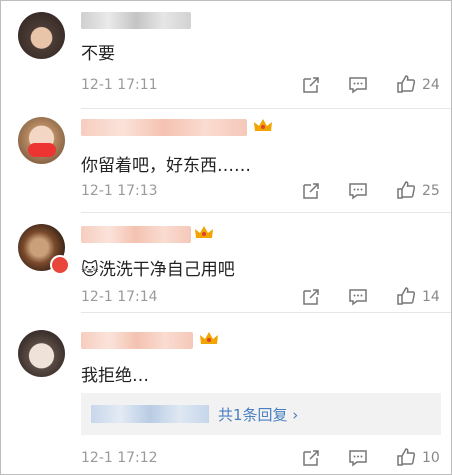 Image resolution: width=452 pixels, height=475 pixels. I want to click on comment-text: 不要, so click(98, 54).